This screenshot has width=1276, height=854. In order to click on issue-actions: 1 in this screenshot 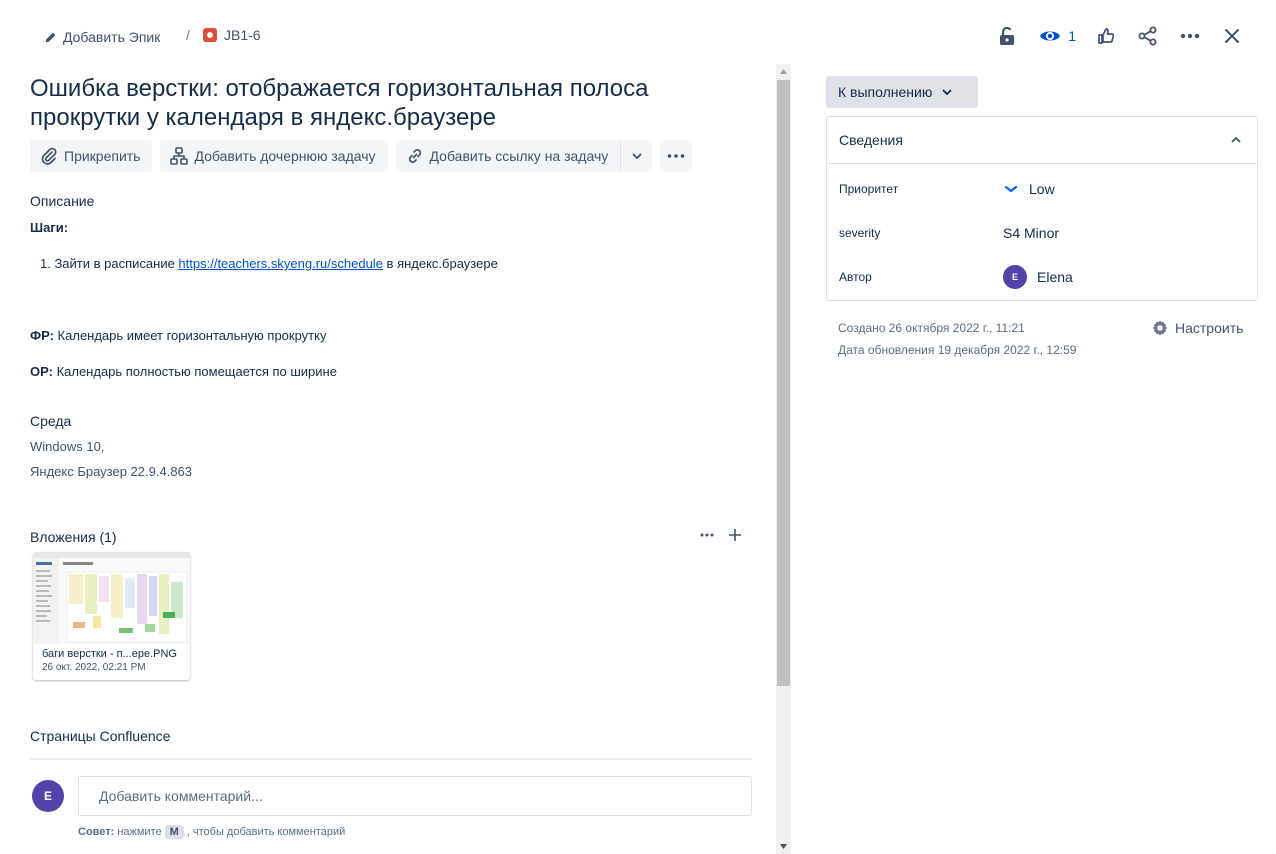, I will do `click(1114, 36)`.